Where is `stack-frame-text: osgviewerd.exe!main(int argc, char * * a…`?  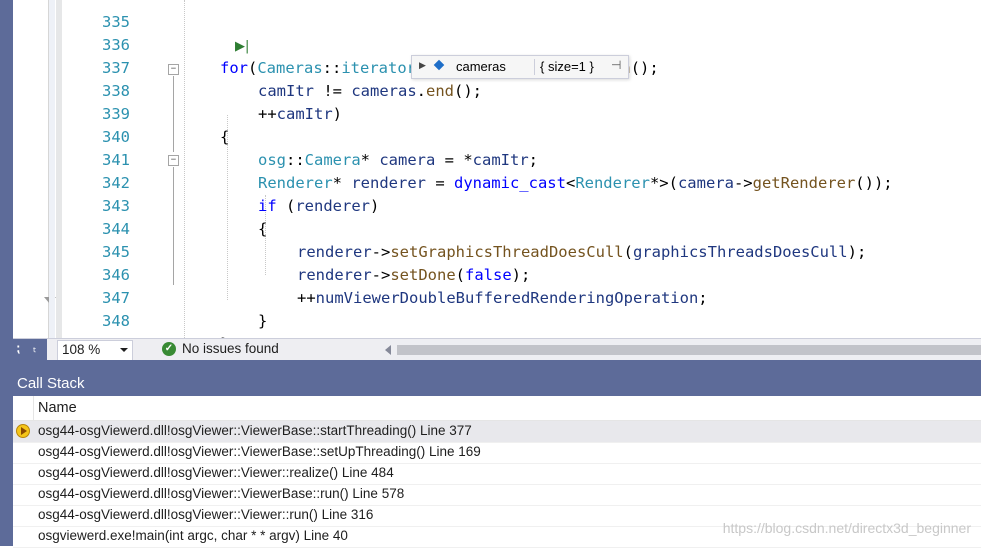
stack-frame-text: osgviewerd.exe!main(int argc, char * * a… is located at coordinates (193, 535).